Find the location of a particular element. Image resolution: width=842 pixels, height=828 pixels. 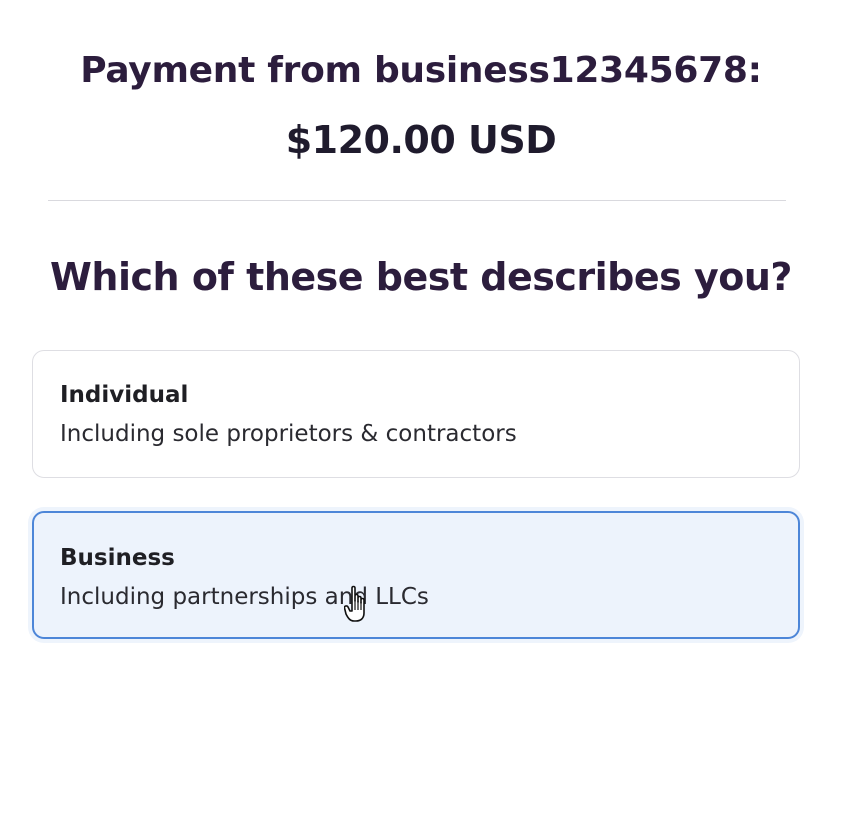

business-option: Business Including partnerships and LLCs is located at coordinates (416, 575).